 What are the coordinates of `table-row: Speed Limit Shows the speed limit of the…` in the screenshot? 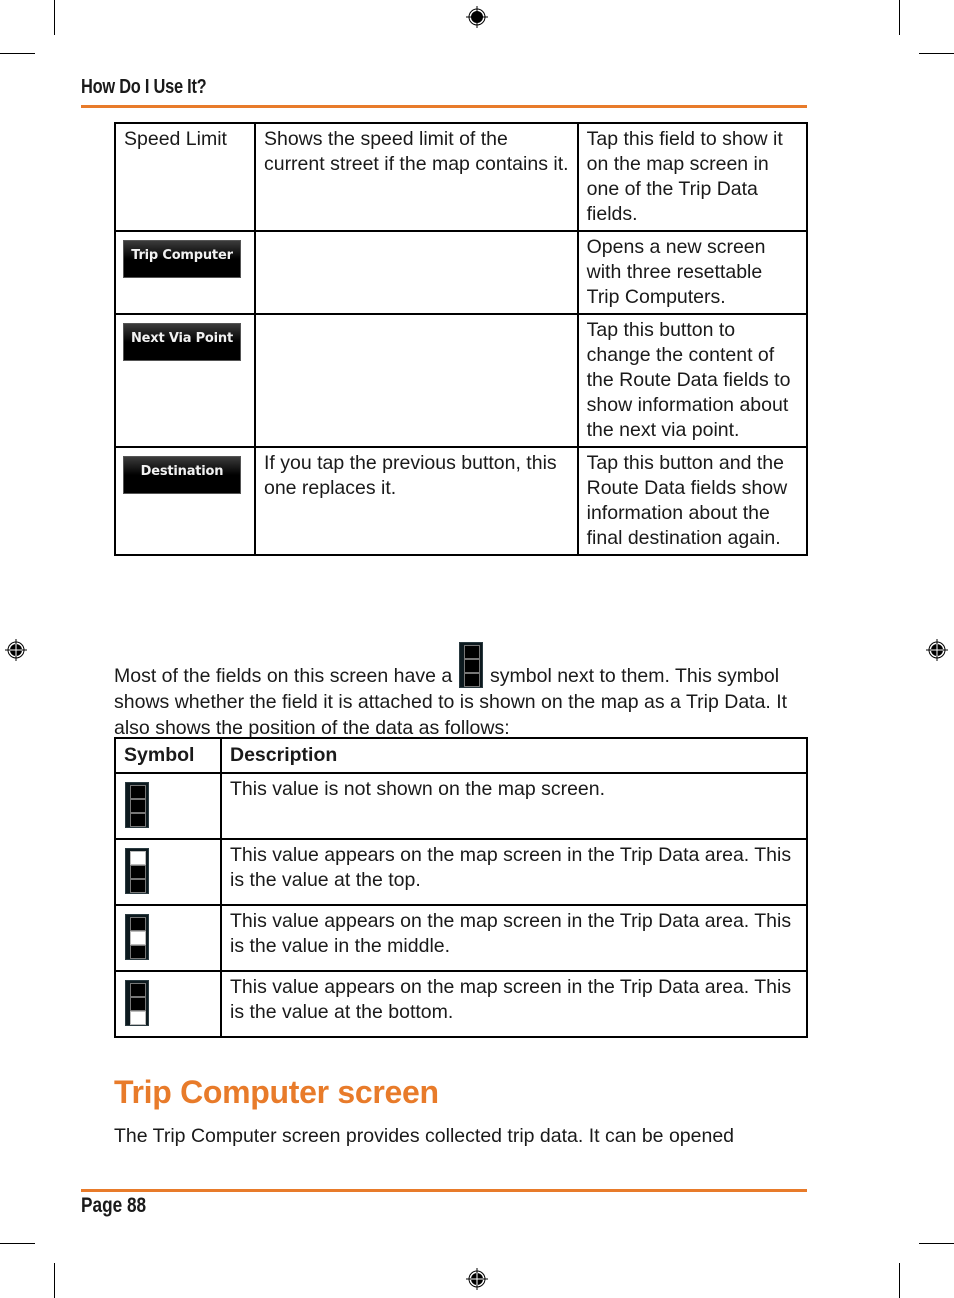 It's located at (461, 177).